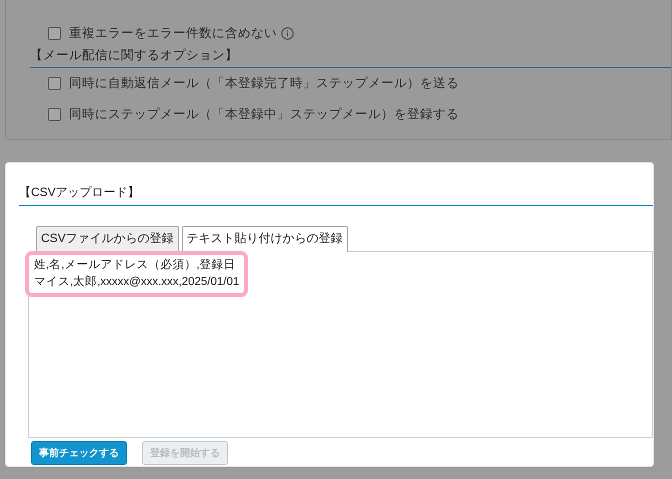 The height and width of the screenshot is (479, 672). Describe the element at coordinates (136, 274) in the screenshot. I see `highlighted-text: 姓,名,メールアドレス（必須）,登録日 マイス,太郎,xxxxx@xxx.xxx,2025/01/01` at that location.